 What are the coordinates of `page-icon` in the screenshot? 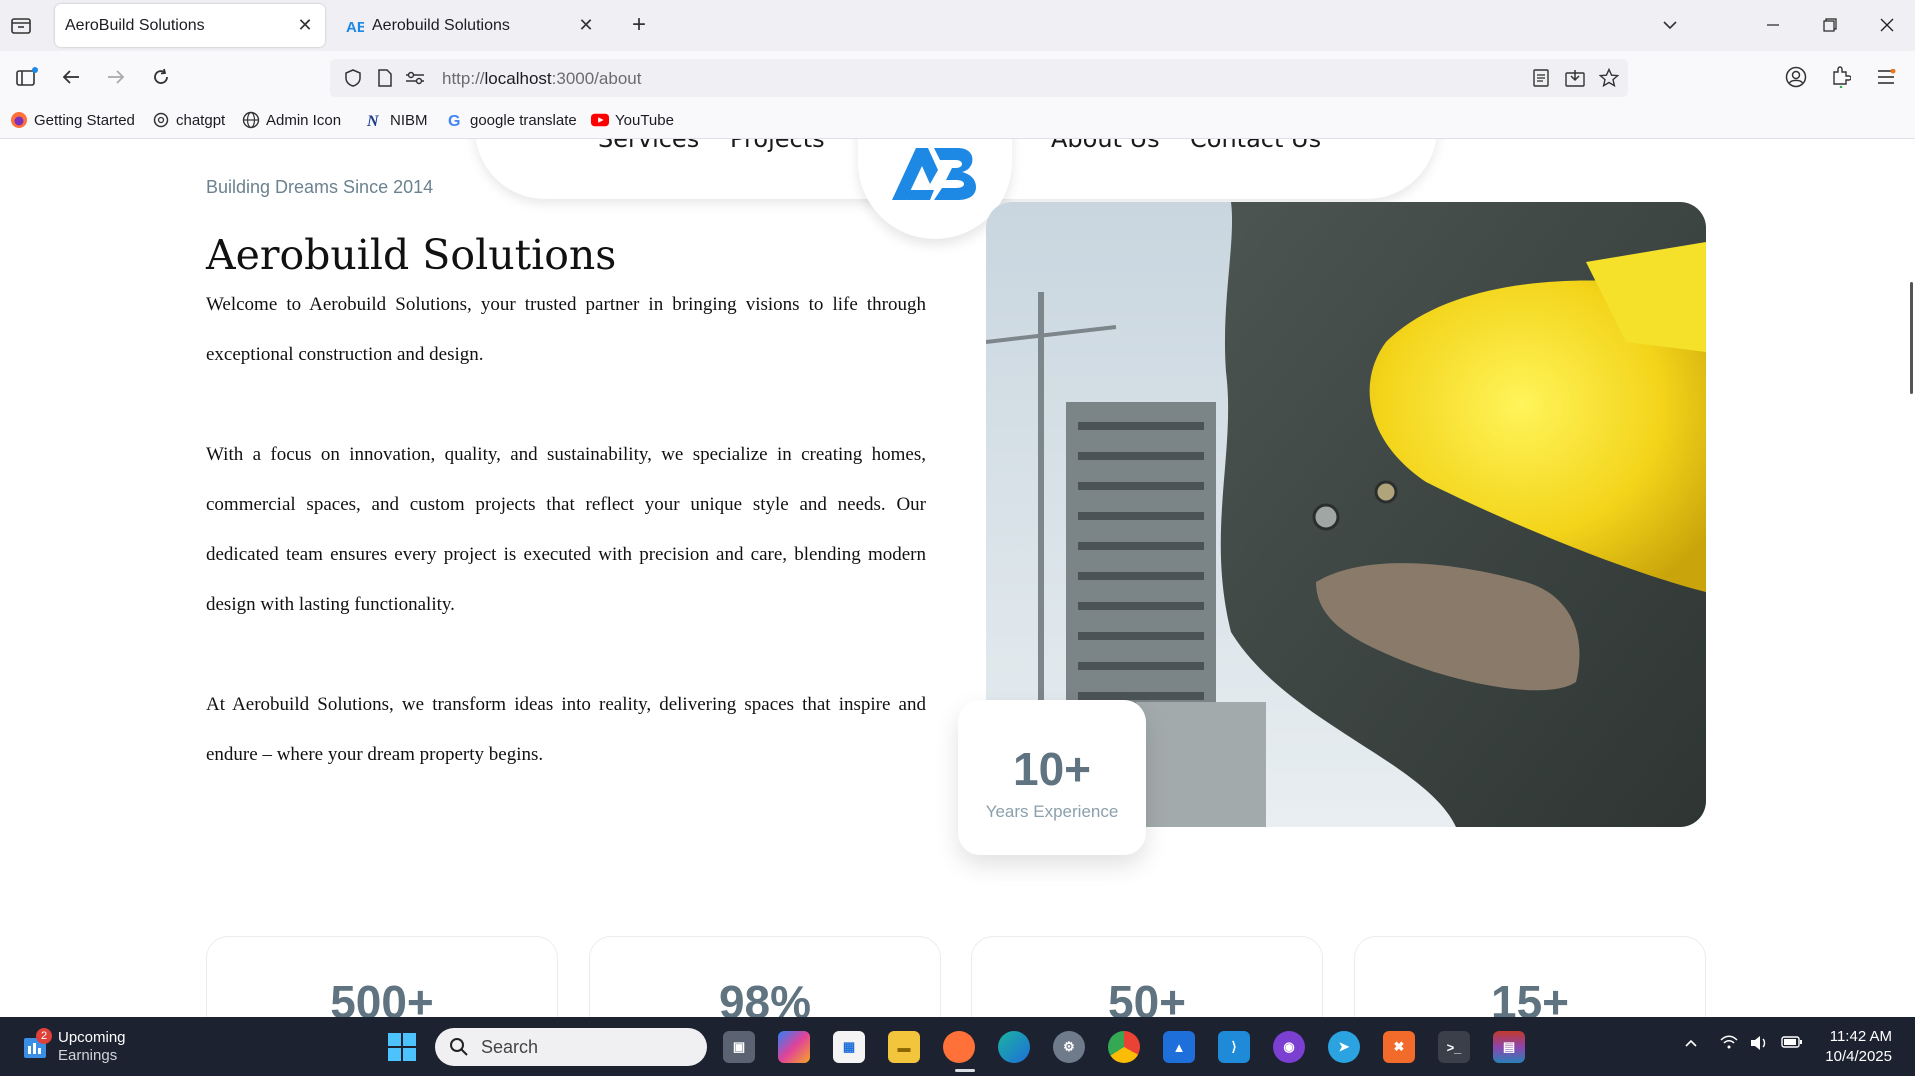 It's located at (385, 78).